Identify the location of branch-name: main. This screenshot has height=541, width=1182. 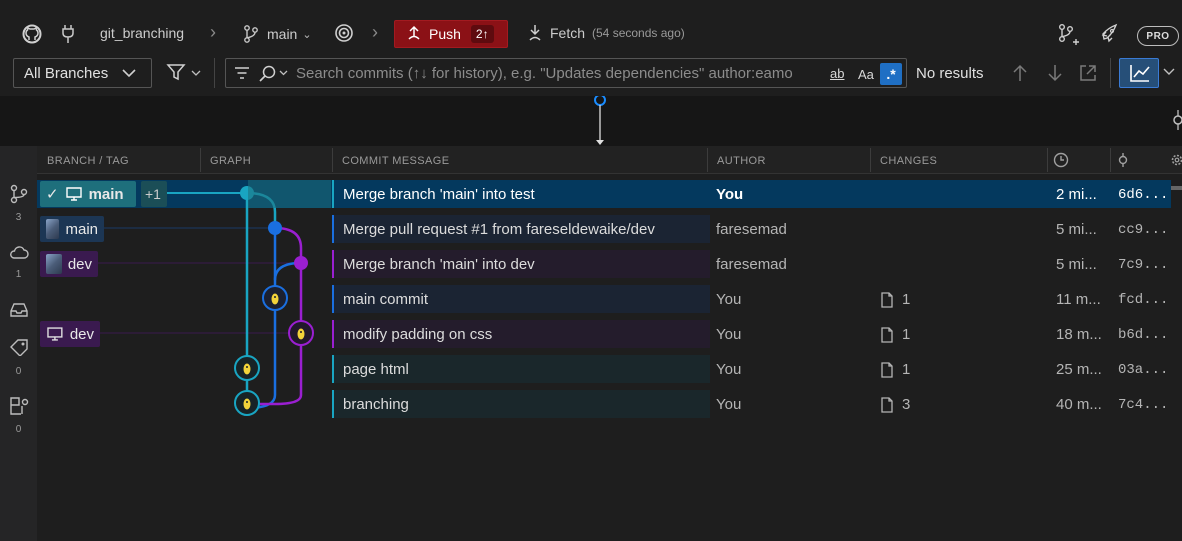
(282, 34).